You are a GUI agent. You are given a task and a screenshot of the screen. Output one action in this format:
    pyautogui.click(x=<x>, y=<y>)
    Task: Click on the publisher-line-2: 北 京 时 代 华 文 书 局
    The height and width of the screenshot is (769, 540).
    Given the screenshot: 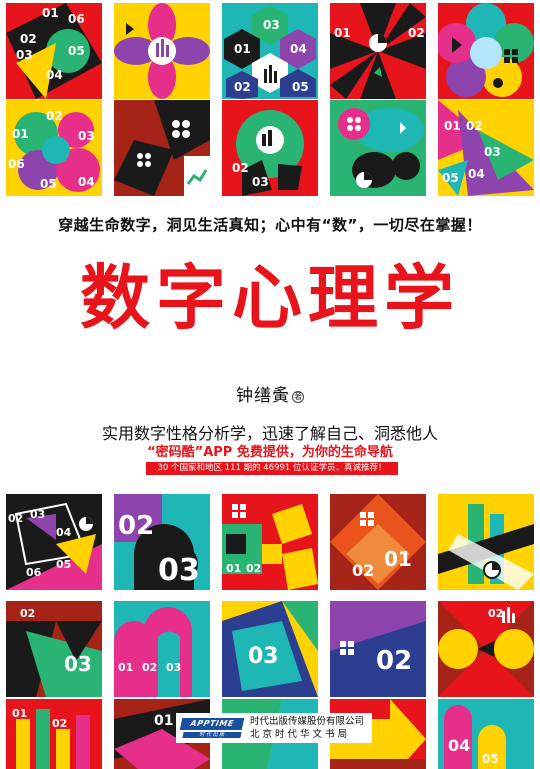 What is the action you would take?
    pyautogui.click(x=299, y=734)
    